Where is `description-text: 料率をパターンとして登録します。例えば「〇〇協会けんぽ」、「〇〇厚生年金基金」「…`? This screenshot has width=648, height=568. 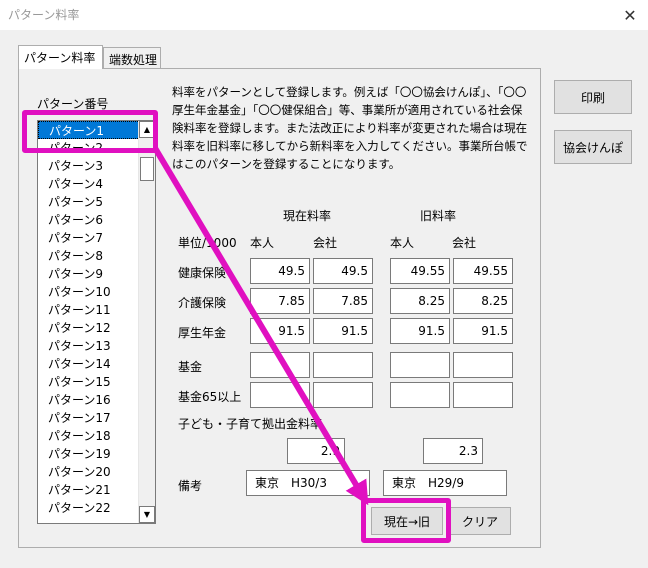
description-text: 料率をパターンとして登録します。例えば「〇〇協会けんぽ」、「〇〇厚生年金基金」「… is located at coordinates (350, 128).